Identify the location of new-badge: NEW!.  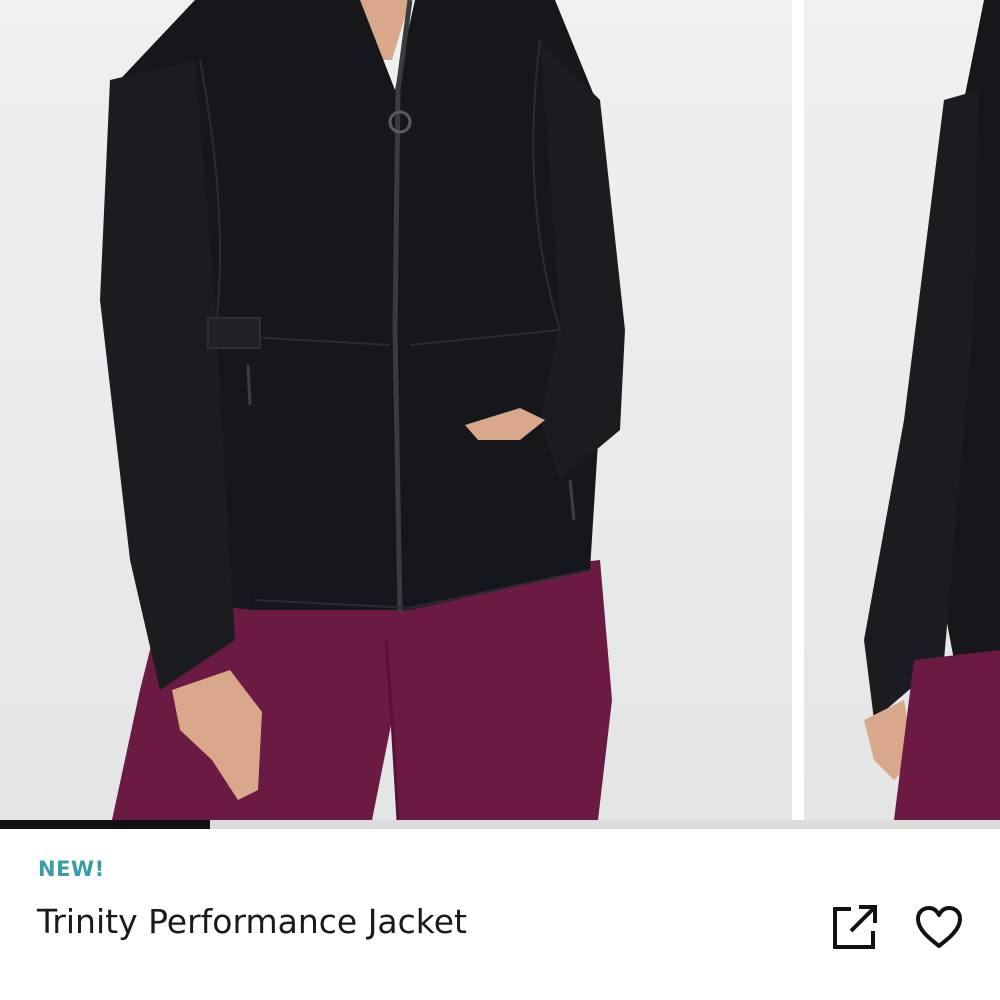
(71, 869).